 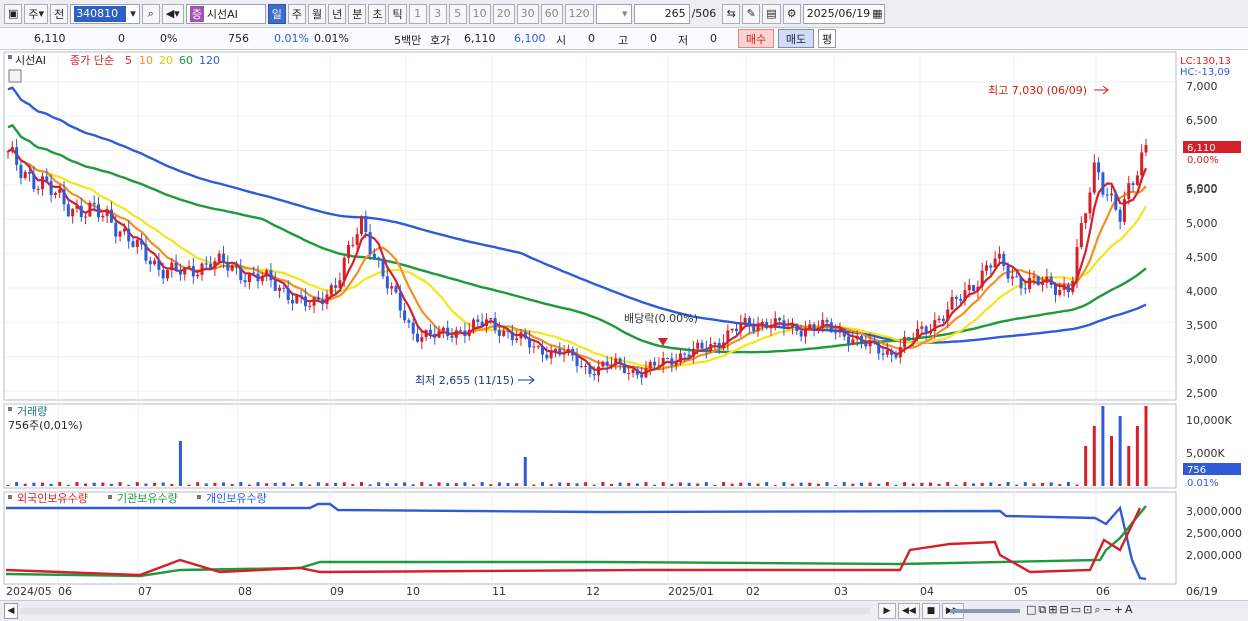 What do you see at coordinates (1202, 120) in the screenshot?
I see `price-tick-6500: 6,500` at bounding box center [1202, 120].